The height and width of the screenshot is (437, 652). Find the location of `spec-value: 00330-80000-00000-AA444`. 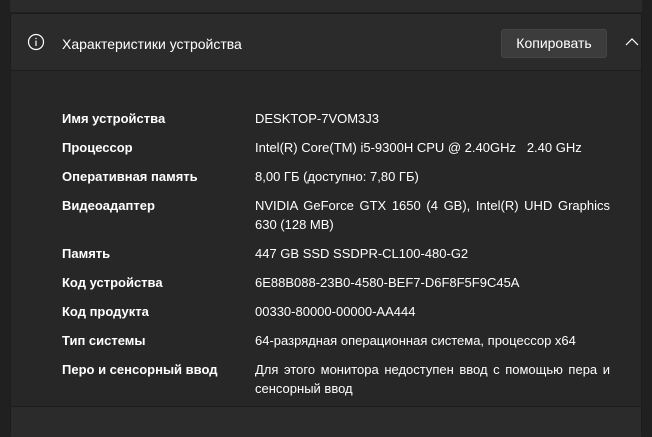

spec-value: 00330-80000-00000-AA444 is located at coordinates (335, 311).